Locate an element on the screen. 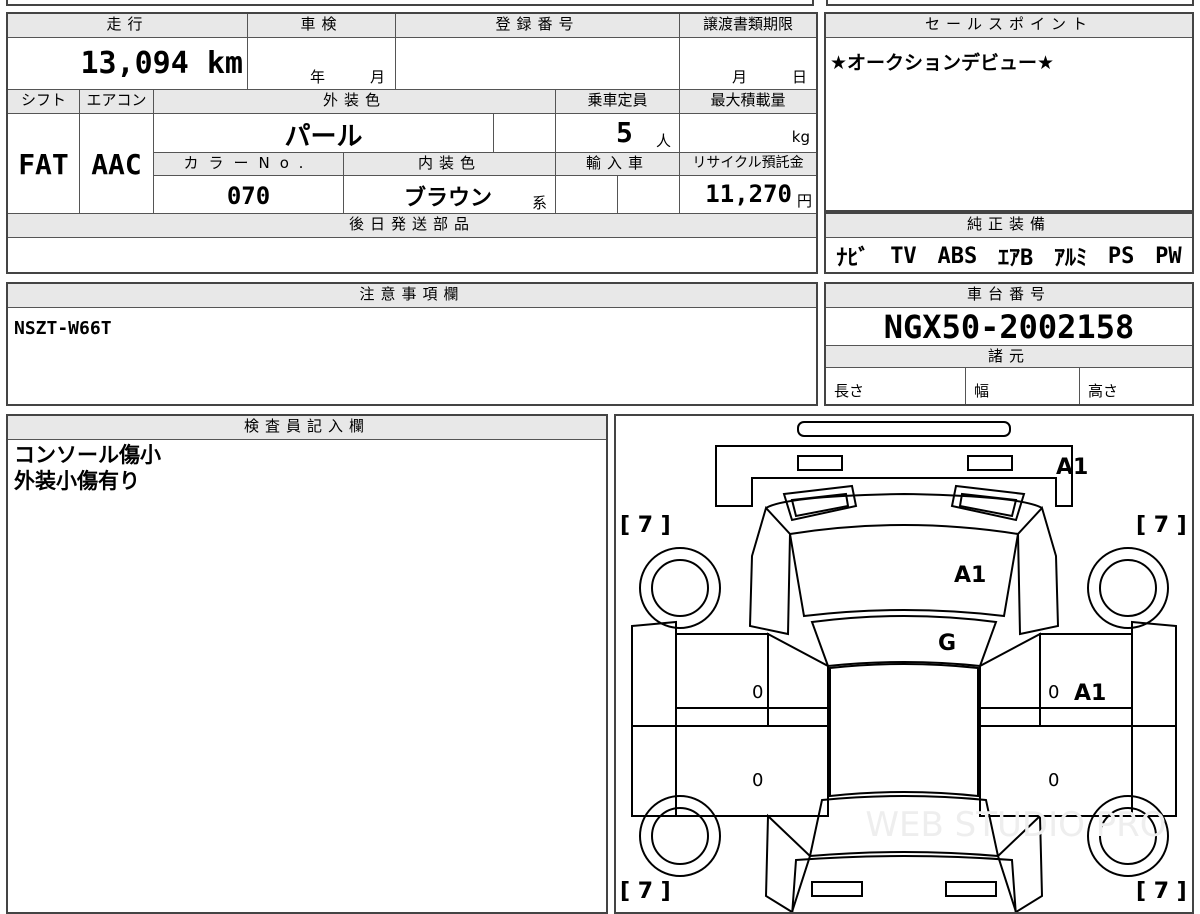 The width and height of the screenshot is (1200, 914). later-parts-header: 後日発送部品 is located at coordinates (412, 226).